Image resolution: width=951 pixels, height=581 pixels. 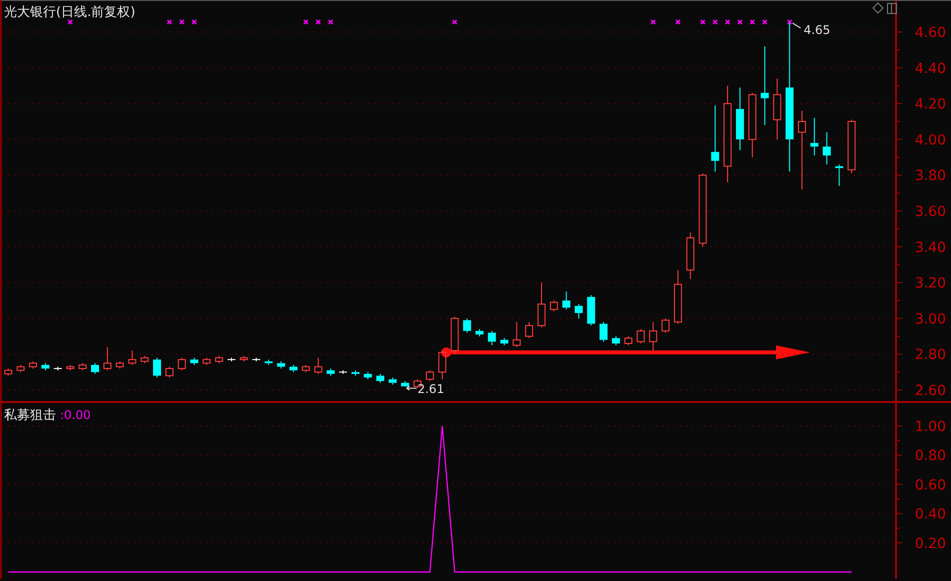 What do you see at coordinates (930, 319) in the screenshot?
I see `axis-label: 3.00` at bounding box center [930, 319].